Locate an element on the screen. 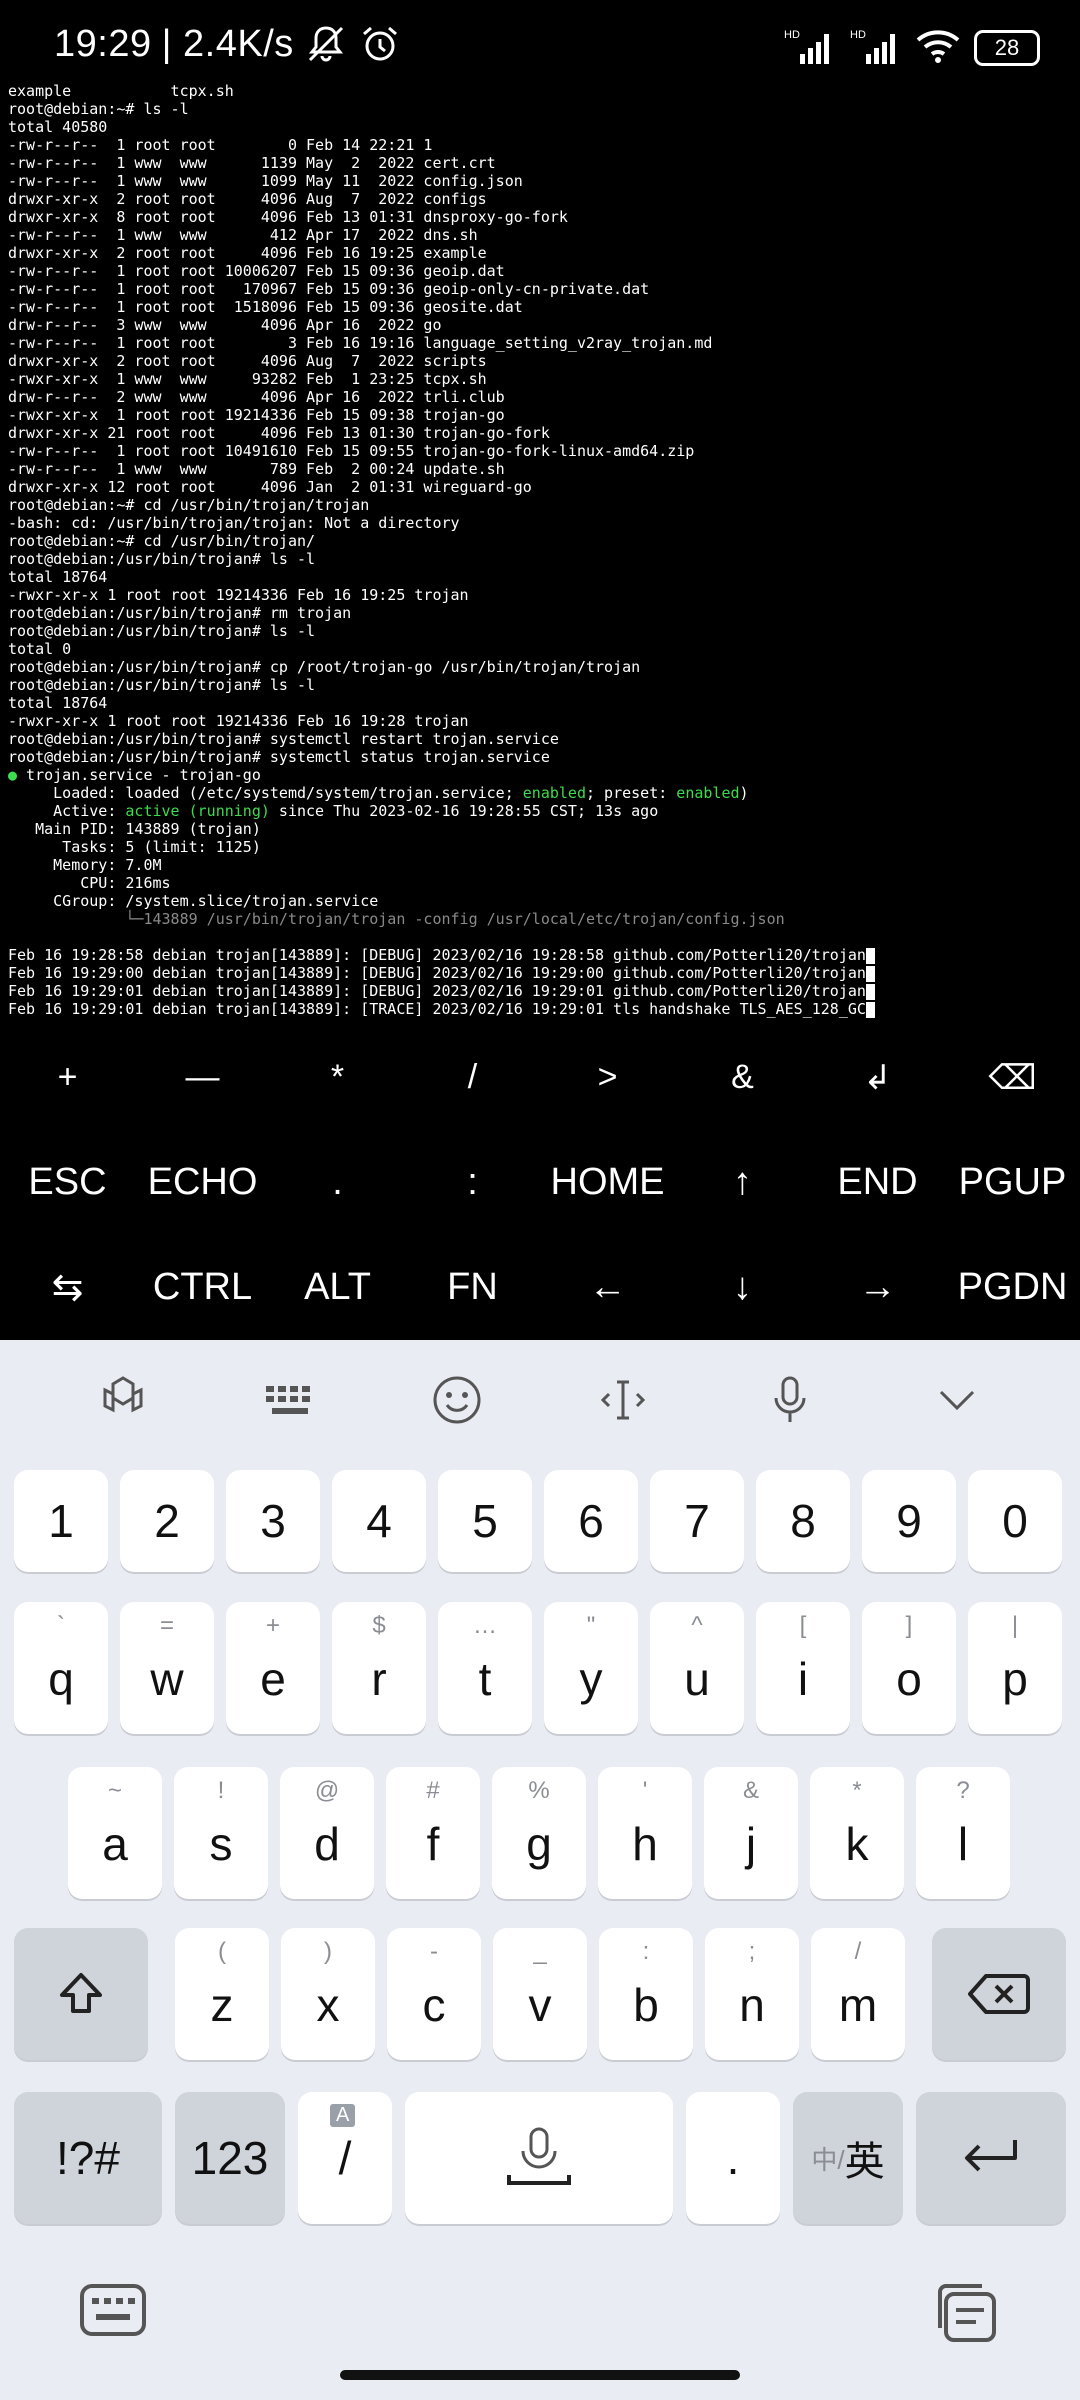 Image resolution: width=1080 pixels, height=2400 pixels. collapse-icon is located at coordinates (957, 1400).